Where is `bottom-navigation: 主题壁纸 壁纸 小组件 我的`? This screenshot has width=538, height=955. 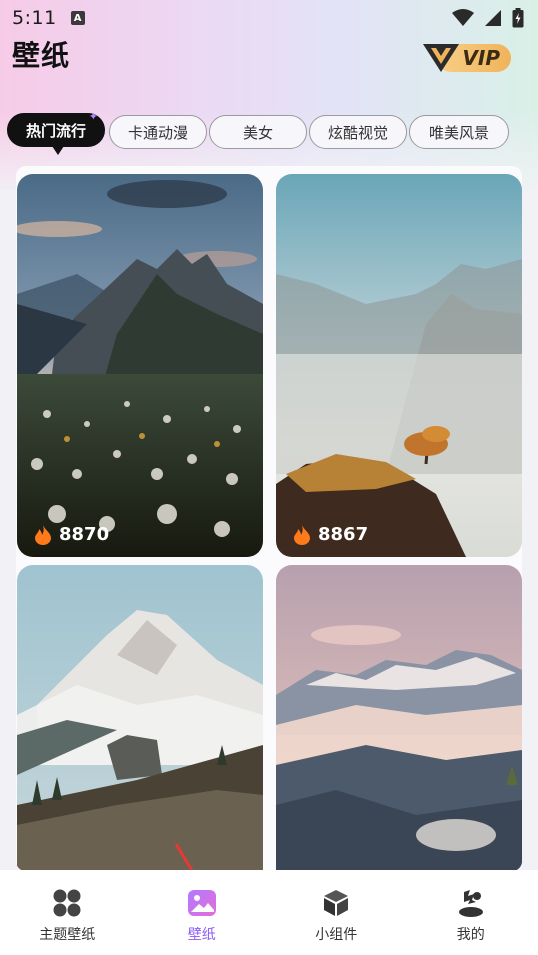
bottom-navigation: 主题壁纸 壁纸 小组件 我的 is located at coordinates (269, 912).